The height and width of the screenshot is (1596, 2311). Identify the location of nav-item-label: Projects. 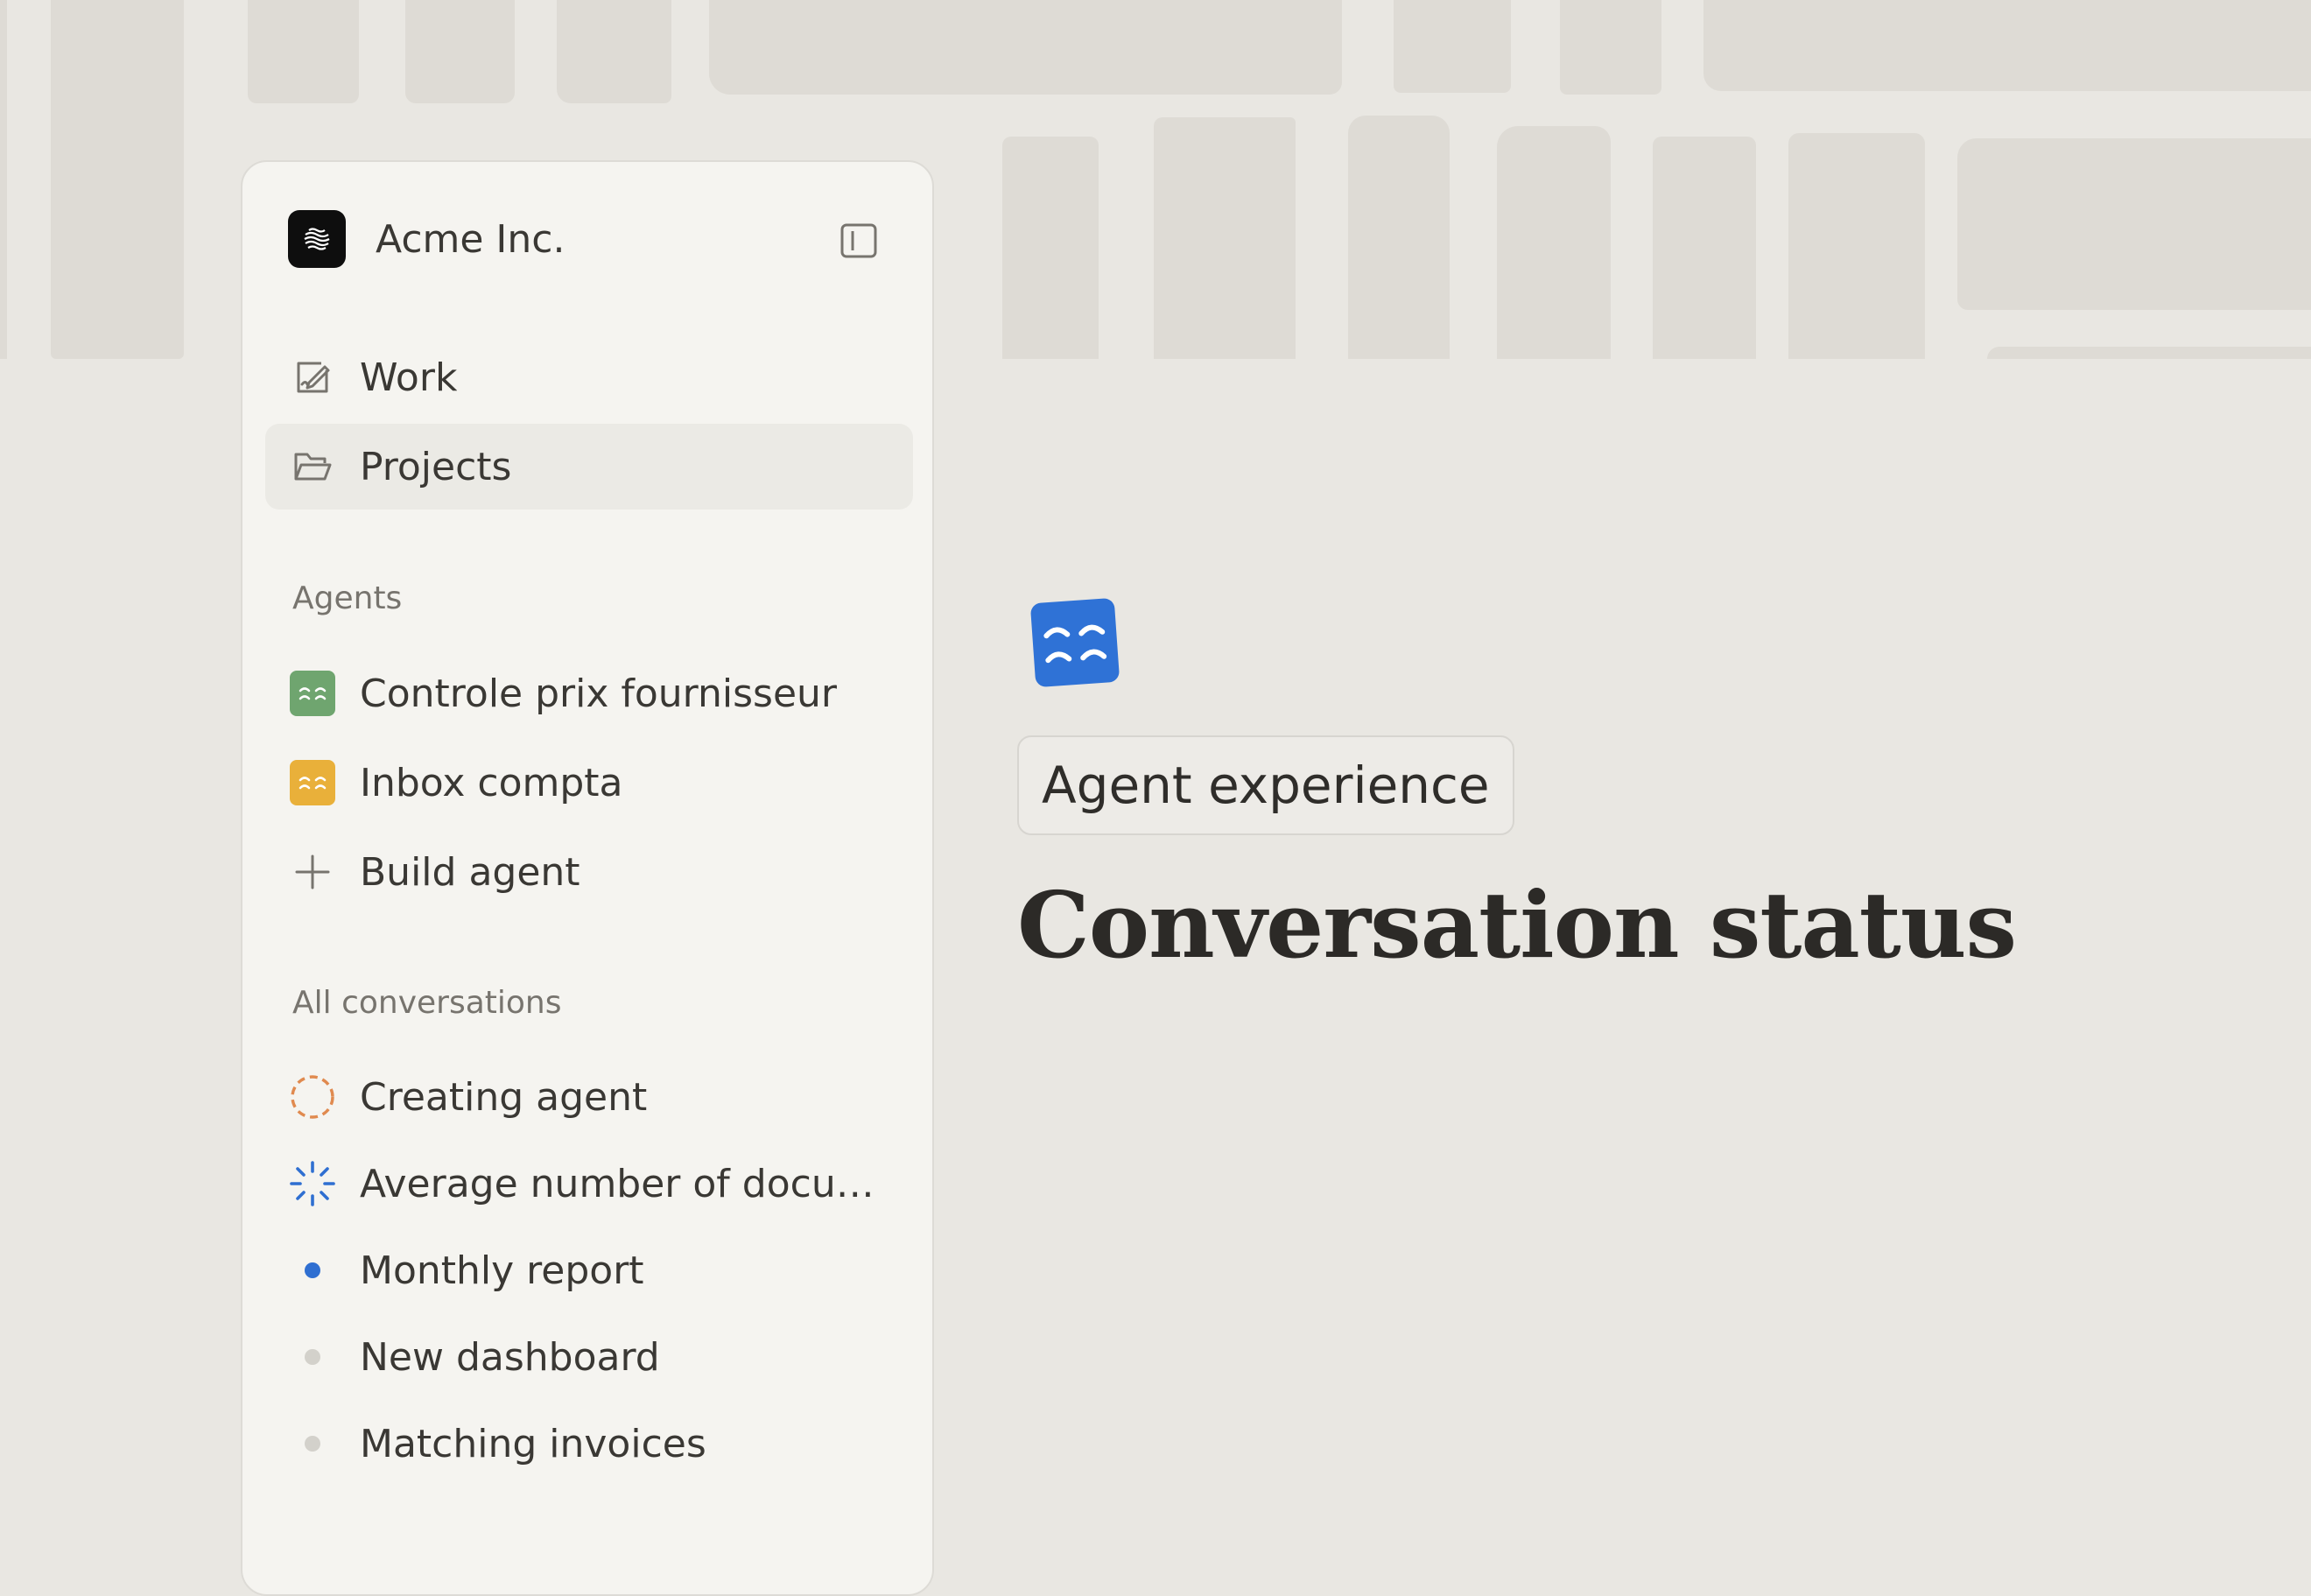
(436, 466).